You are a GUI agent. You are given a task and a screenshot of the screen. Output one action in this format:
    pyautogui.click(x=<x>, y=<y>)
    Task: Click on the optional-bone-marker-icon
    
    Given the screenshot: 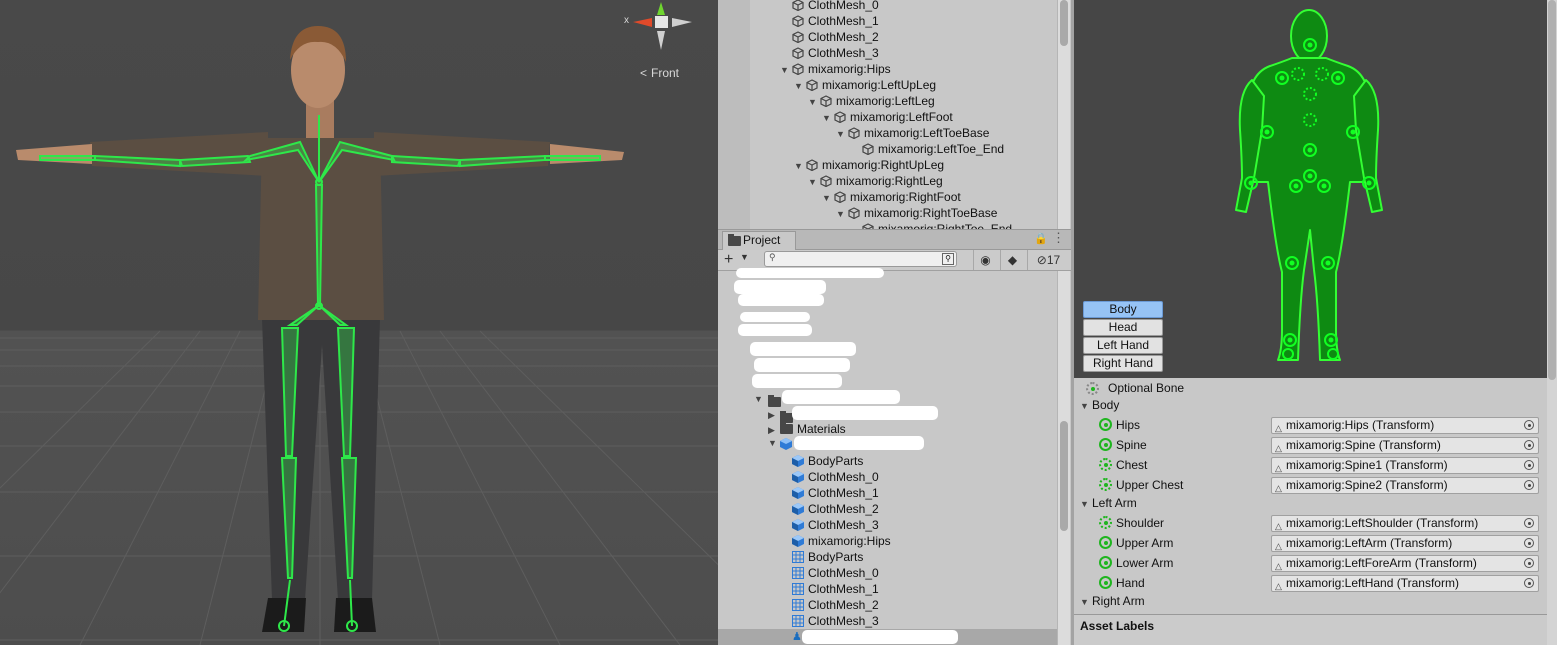 What is the action you would take?
    pyautogui.click(x=1105, y=522)
    